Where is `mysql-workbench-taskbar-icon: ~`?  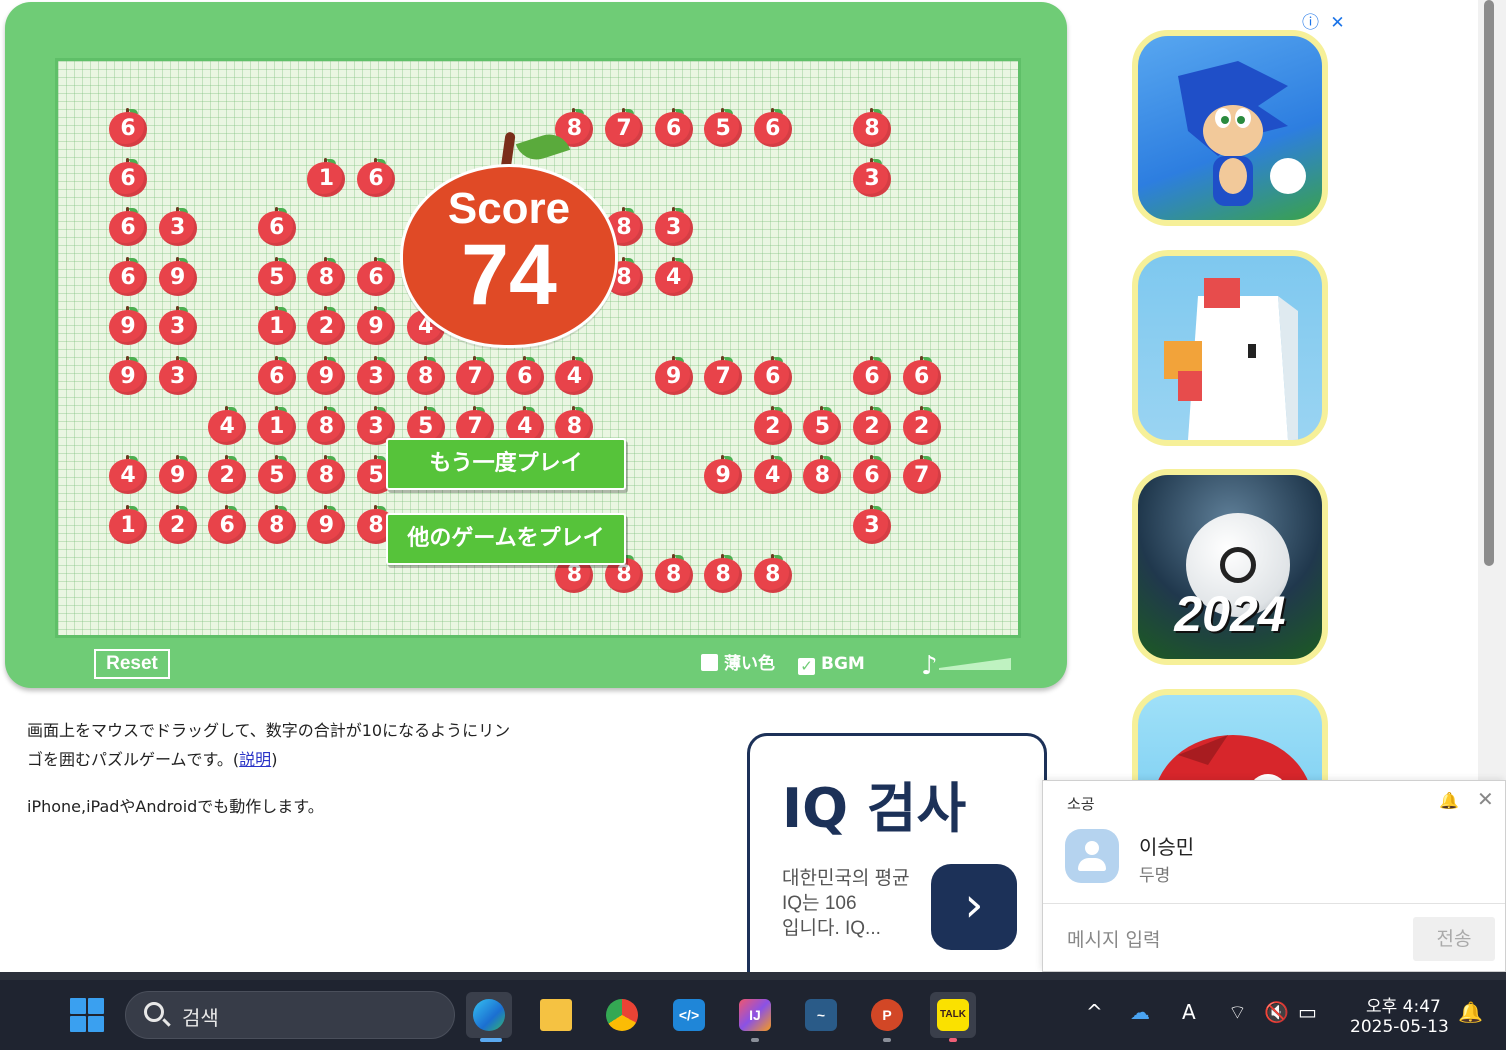
mysql-workbench-taskbar-icon: ~ is located at coordinates (821, 1015).